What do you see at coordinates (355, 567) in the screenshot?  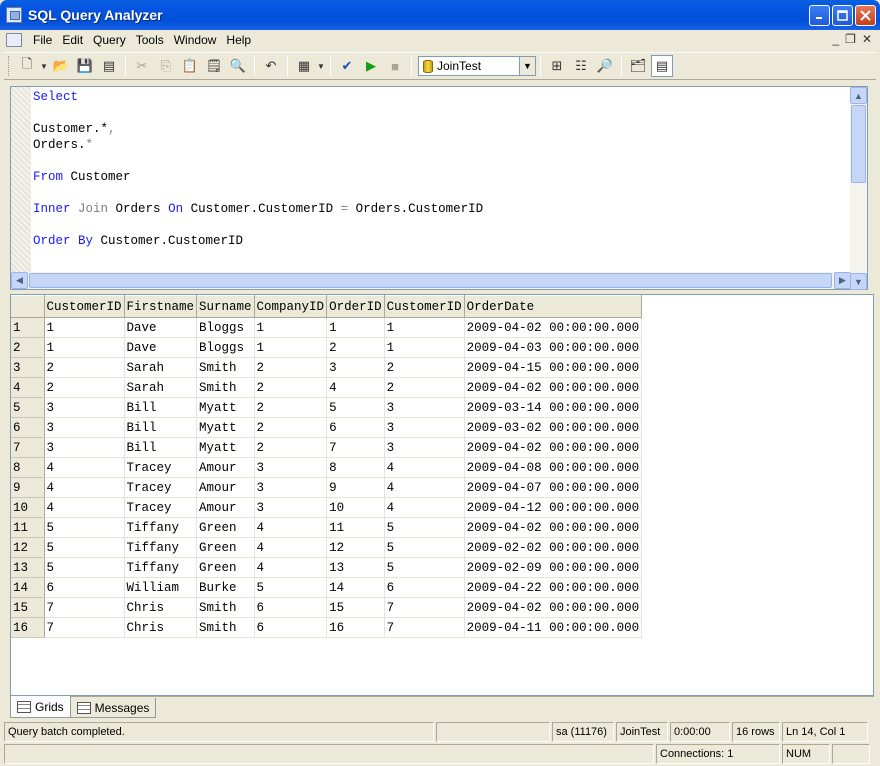 I see `table-cell: 13` at bounding box center [355, 567].